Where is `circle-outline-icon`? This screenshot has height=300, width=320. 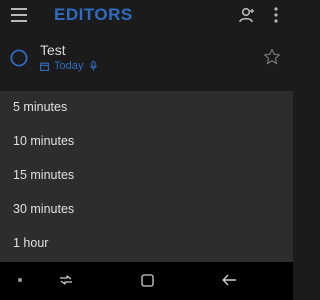
circle-outline-icon is located at coordinates (19, 58).